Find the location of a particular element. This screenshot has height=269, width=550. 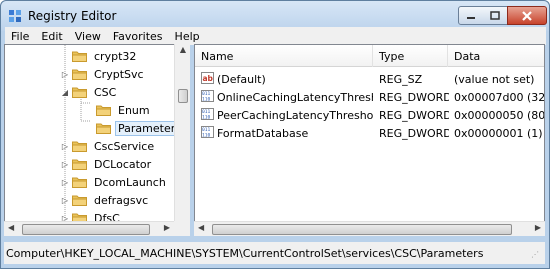

column-header-data: Data is located at coordinates (496, 56).